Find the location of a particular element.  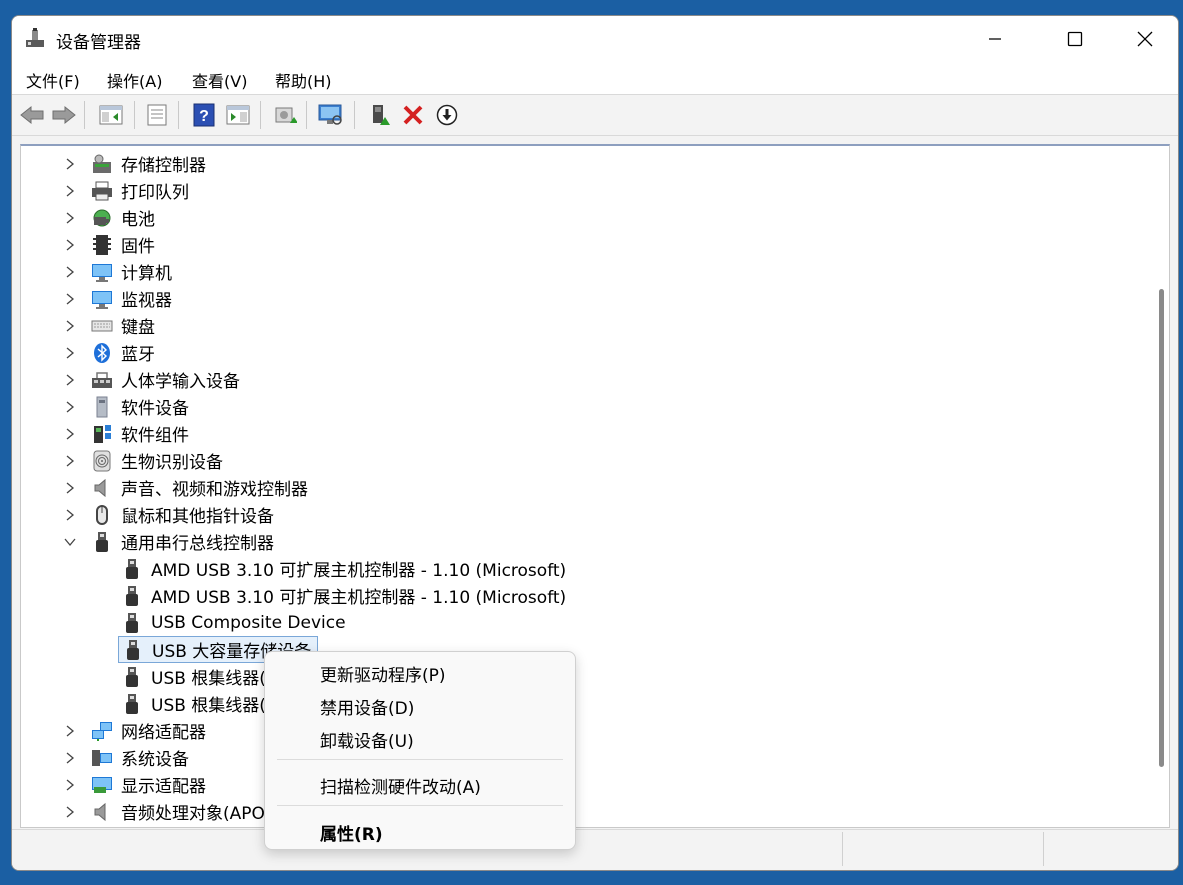

back-button is located at coordinates (32, 115).